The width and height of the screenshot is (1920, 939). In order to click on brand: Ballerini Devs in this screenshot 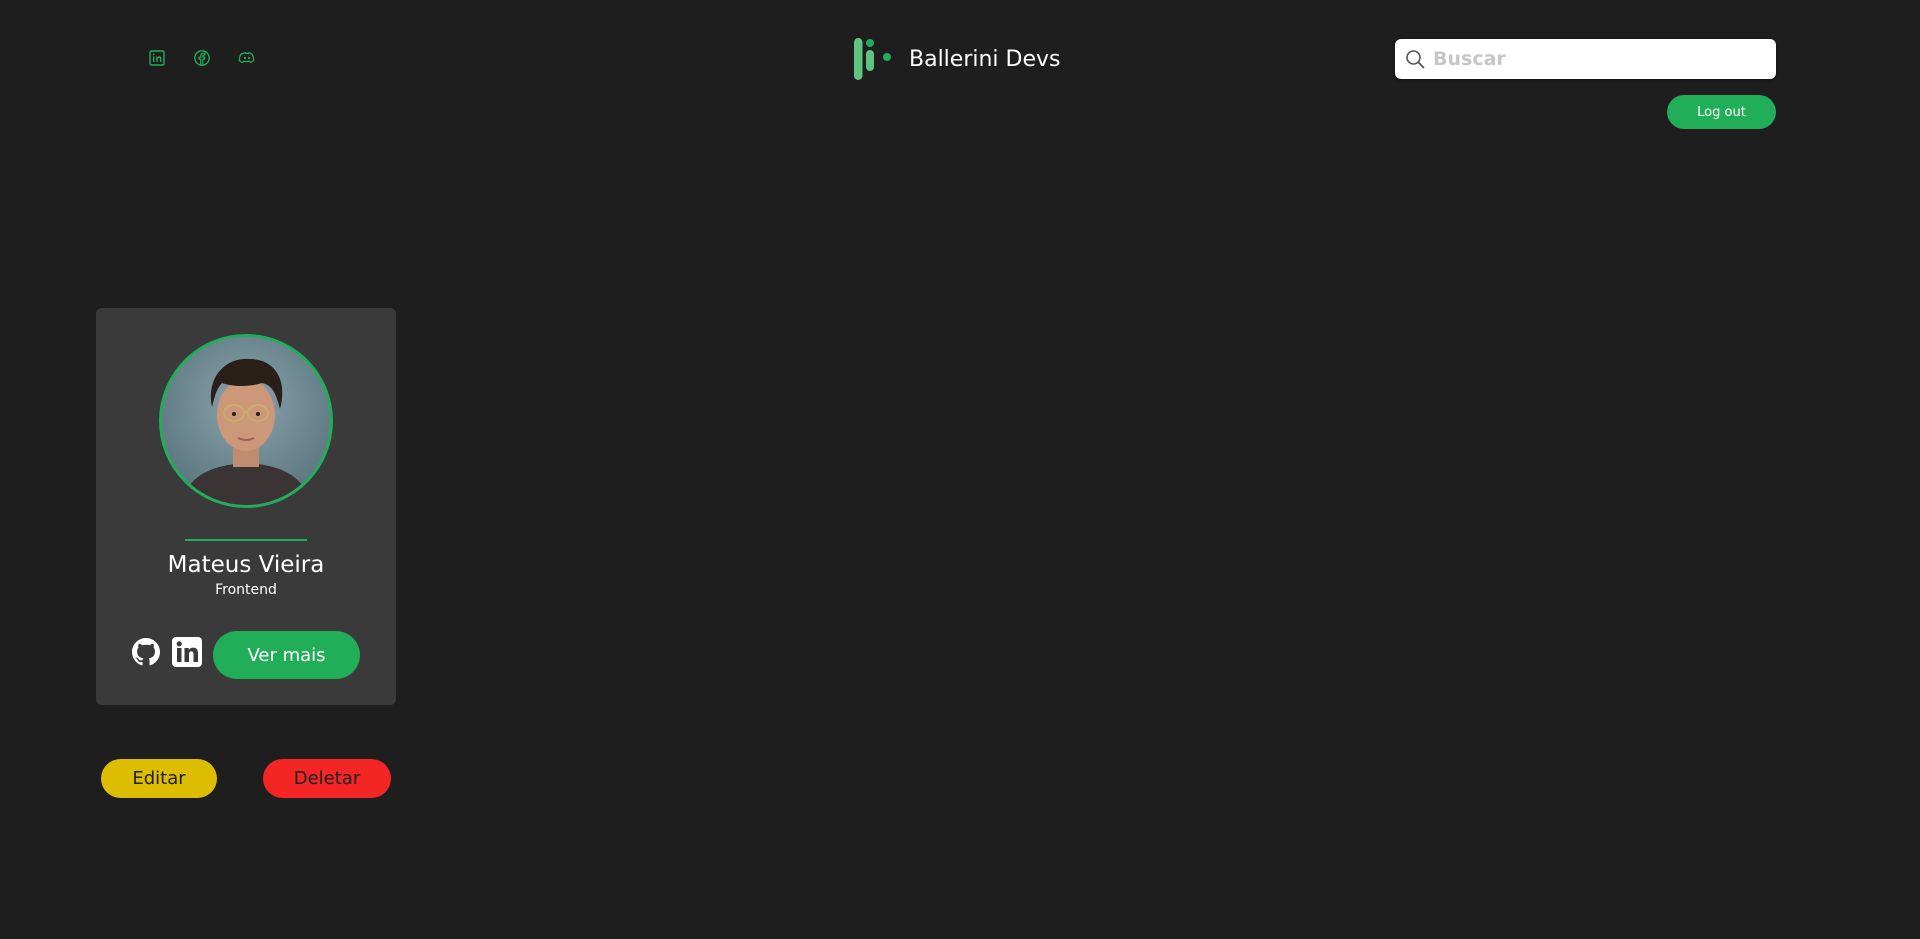, I will do `click(957, 59)`.